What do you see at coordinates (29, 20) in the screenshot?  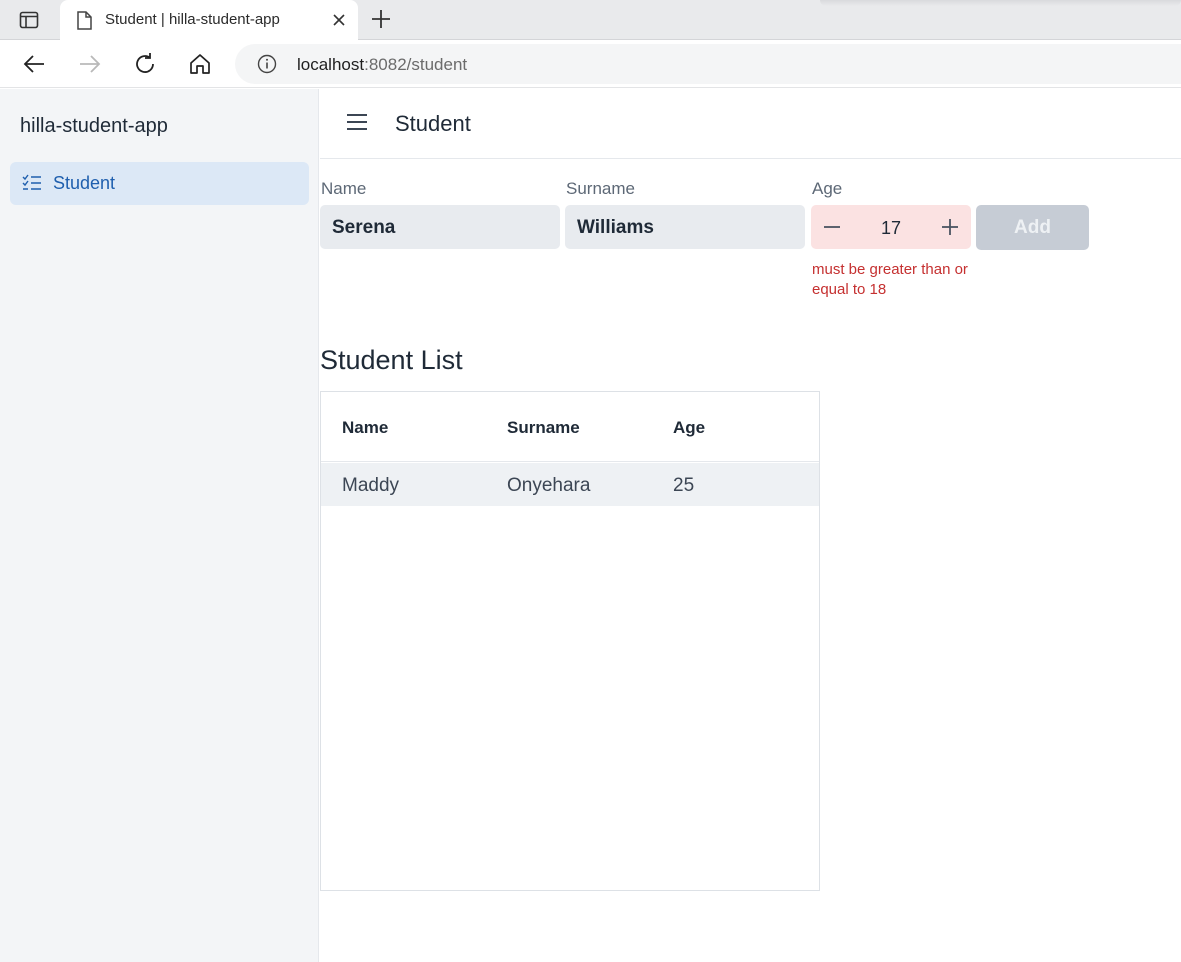 I see `tab-actions-icon` at bounding box center [29, 20].